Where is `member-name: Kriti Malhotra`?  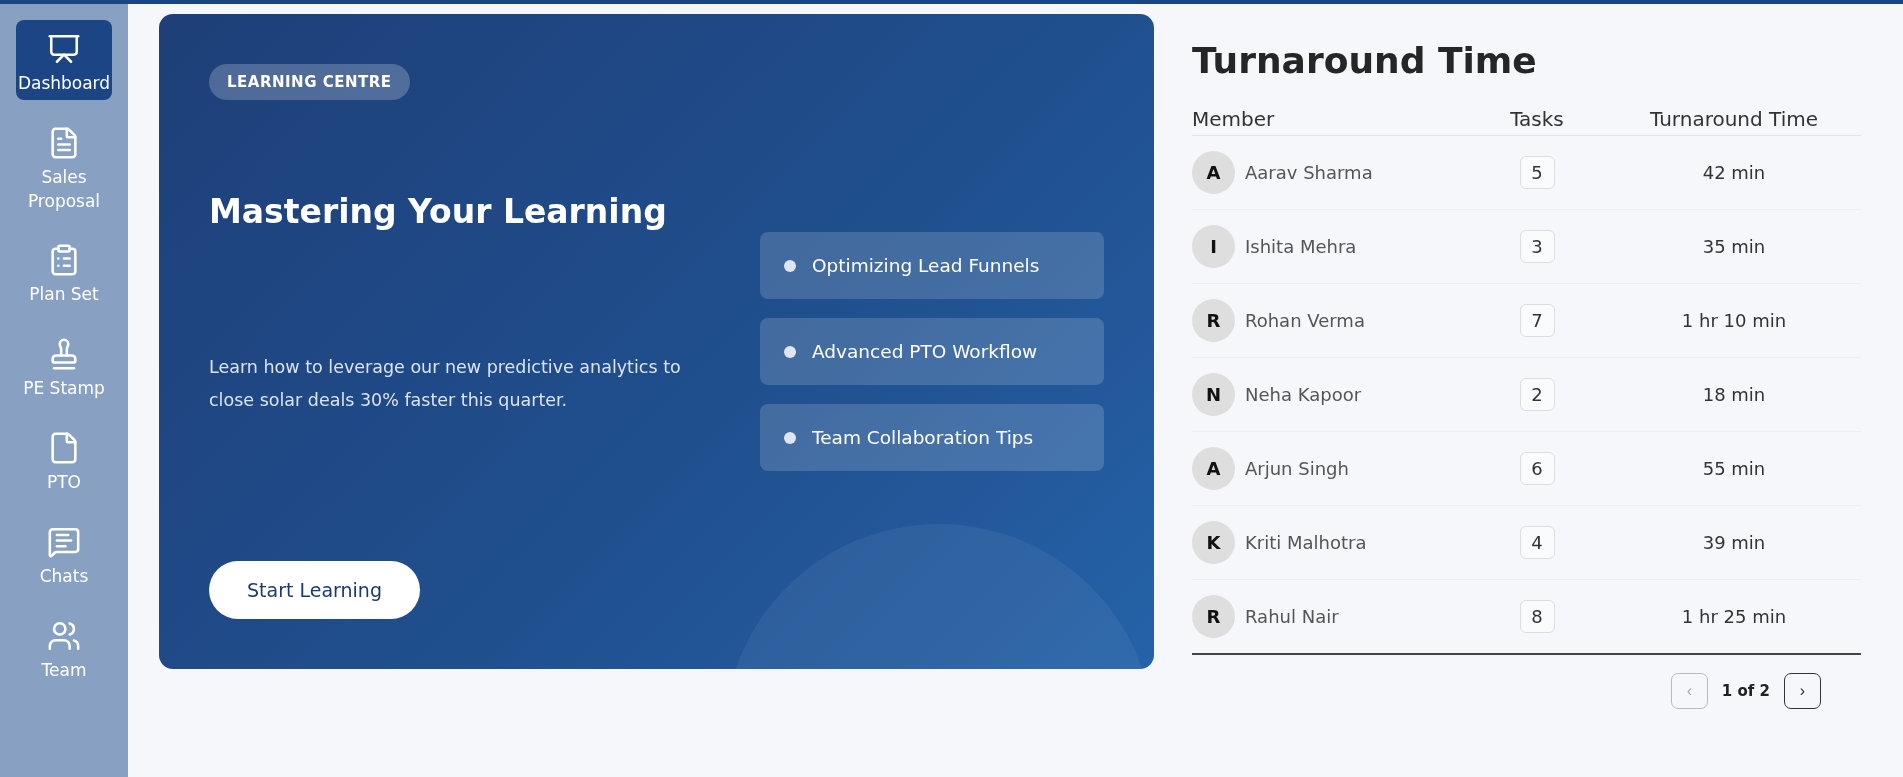
member-name: Kriti Malhotra is located at coordinates (1306, 542).